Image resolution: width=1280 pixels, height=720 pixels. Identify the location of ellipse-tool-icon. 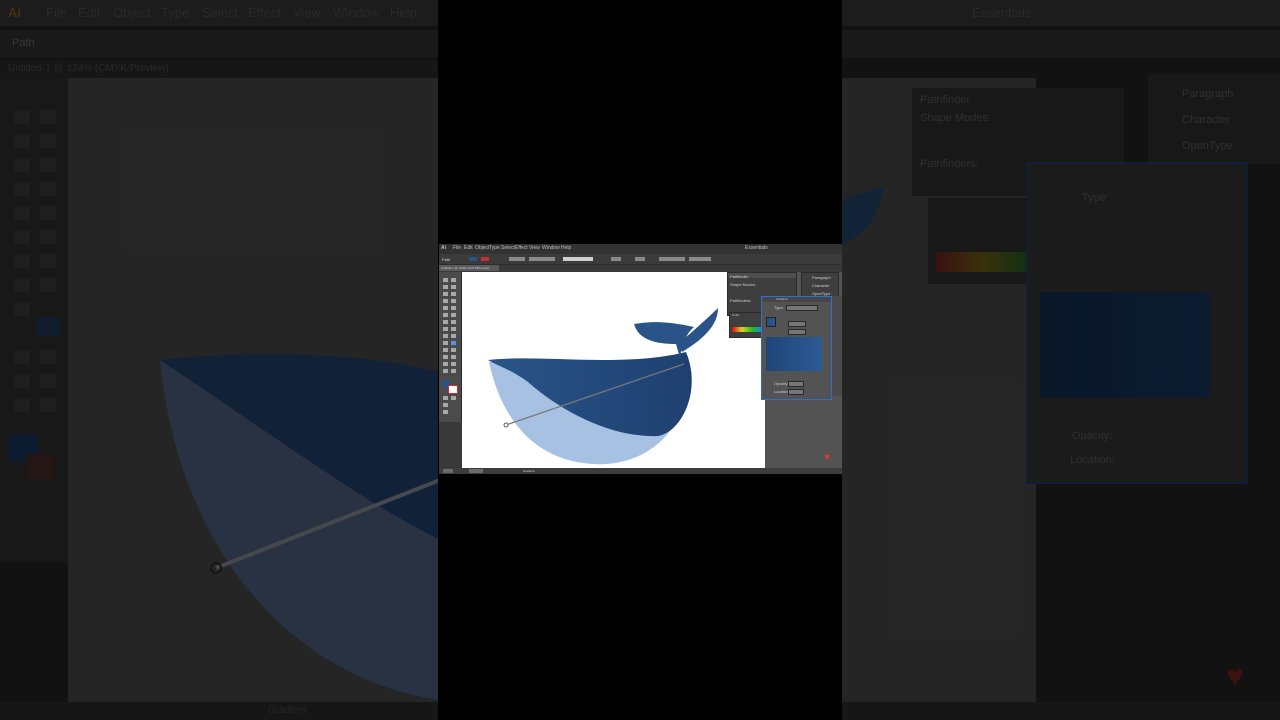
(453, 301).